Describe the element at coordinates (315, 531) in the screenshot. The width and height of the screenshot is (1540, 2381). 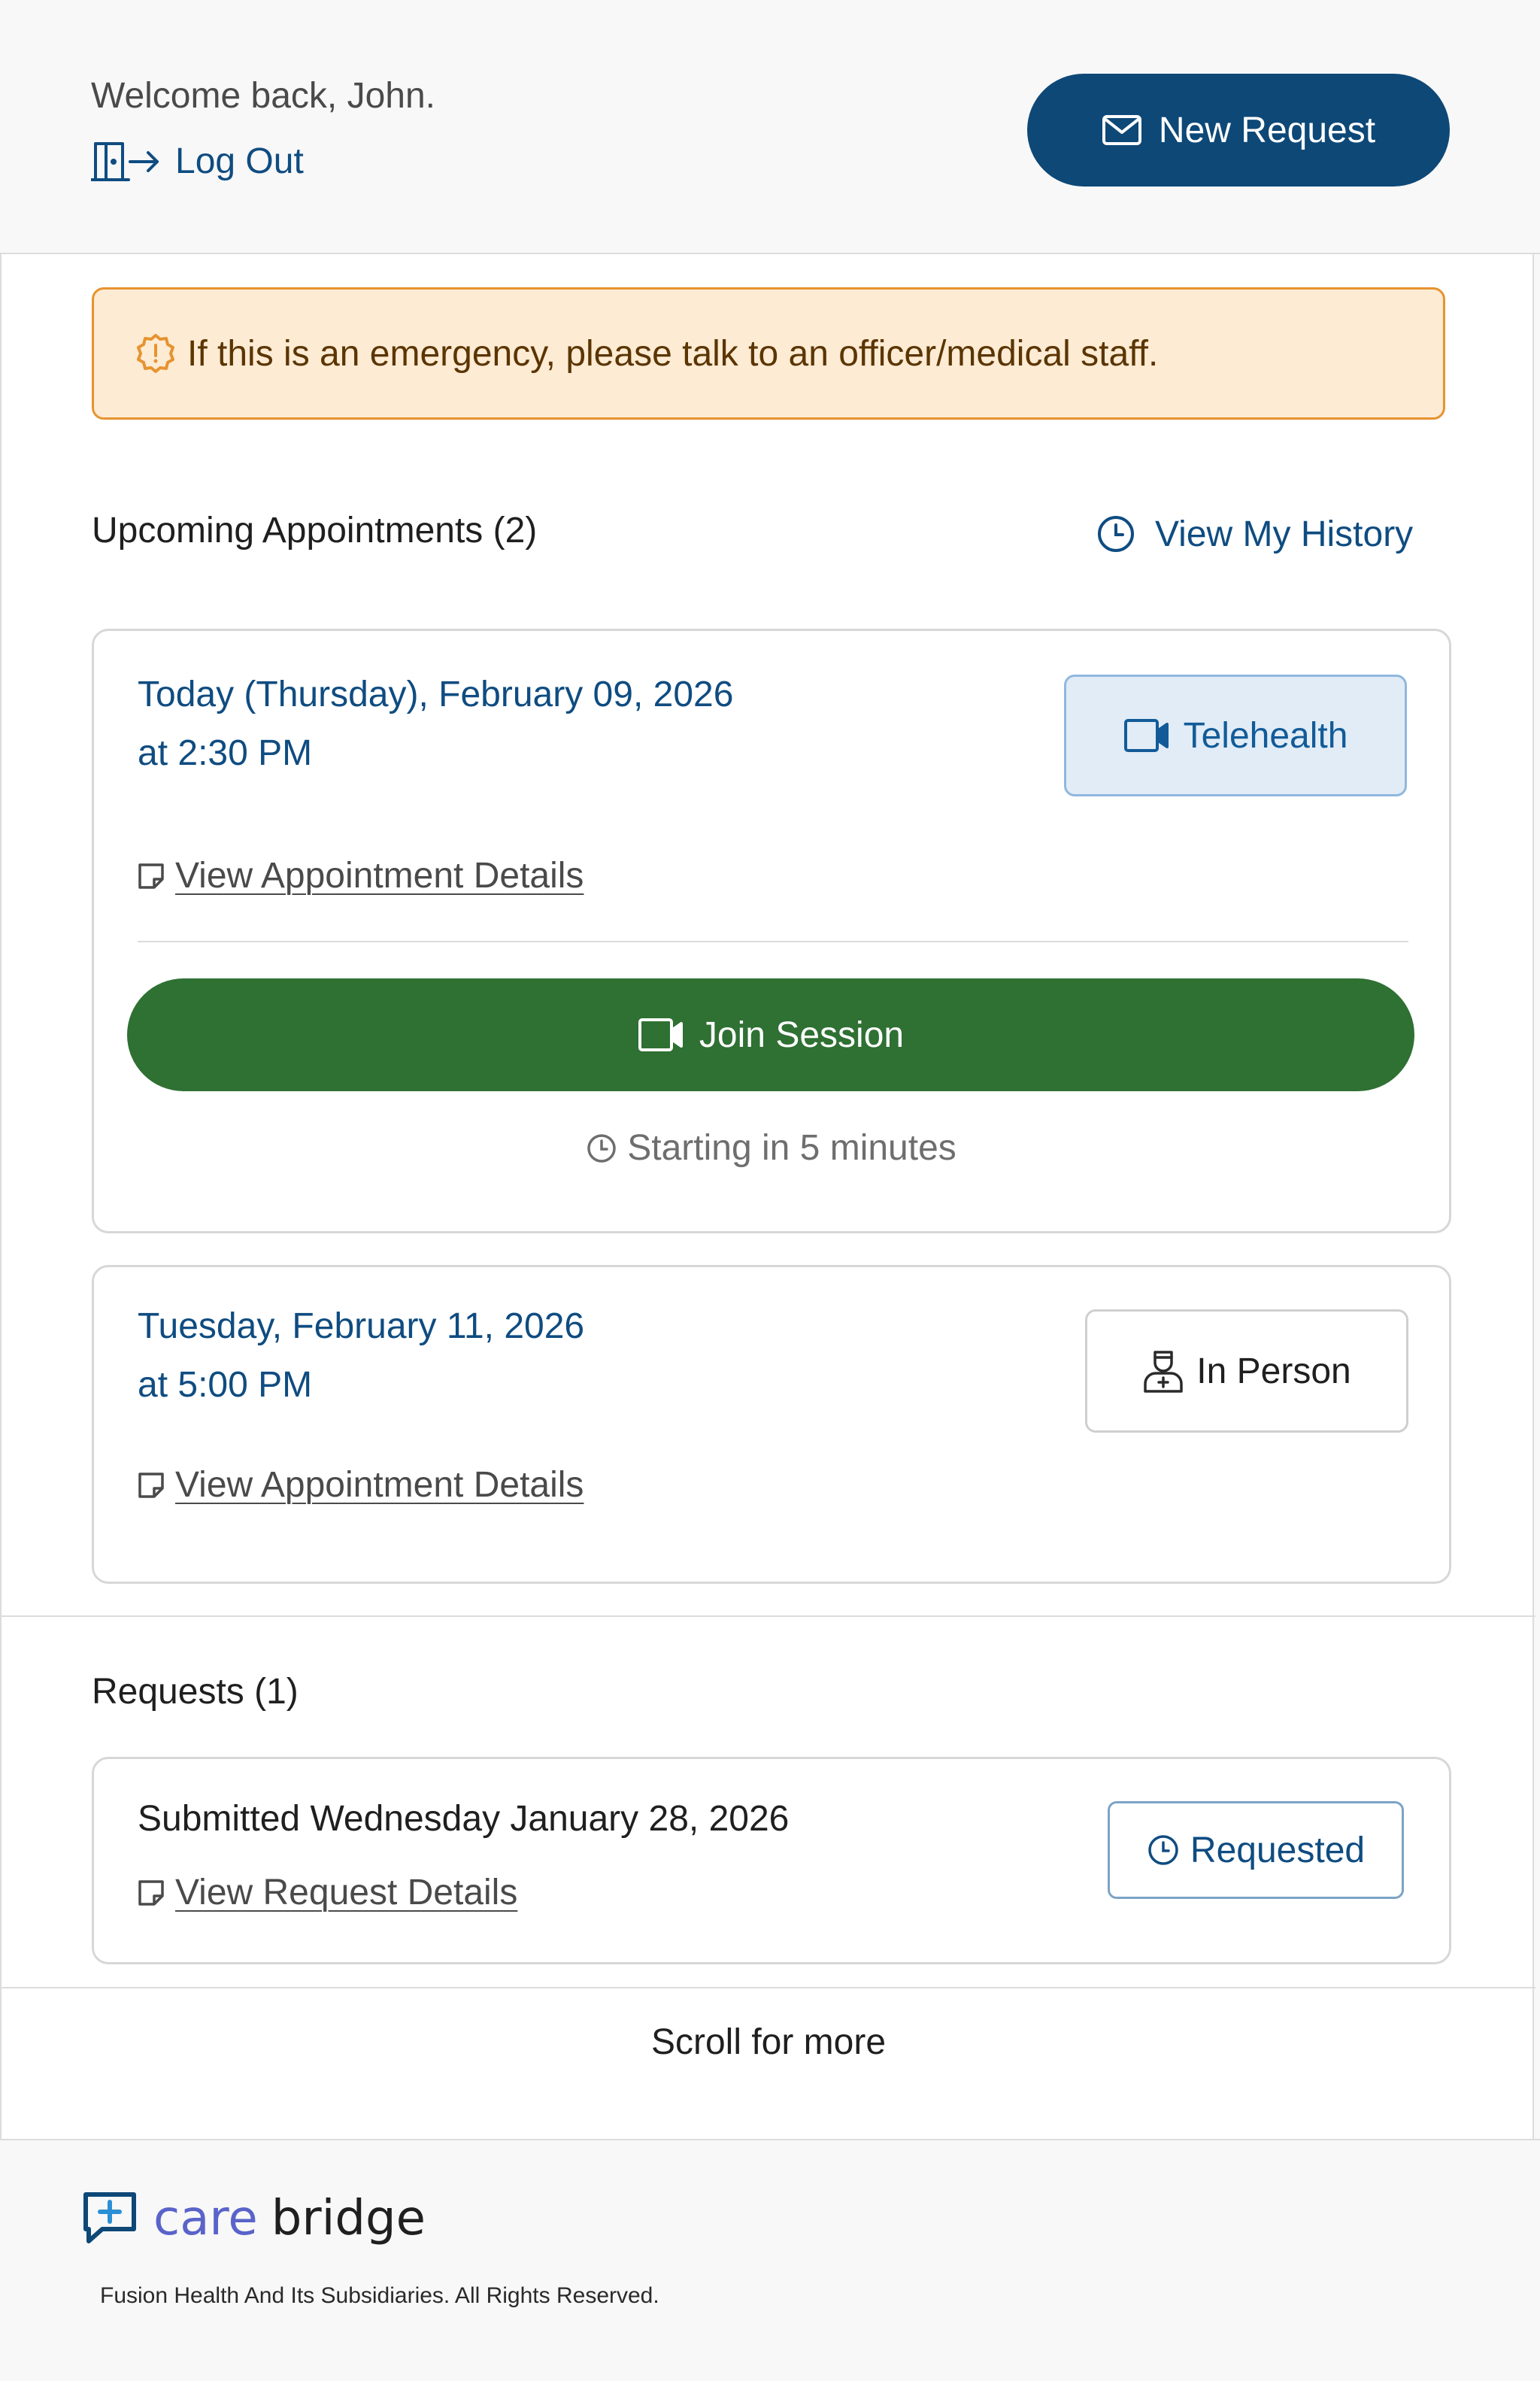
I see `appointments-title: Upcoming Appointments (2)` at that location.